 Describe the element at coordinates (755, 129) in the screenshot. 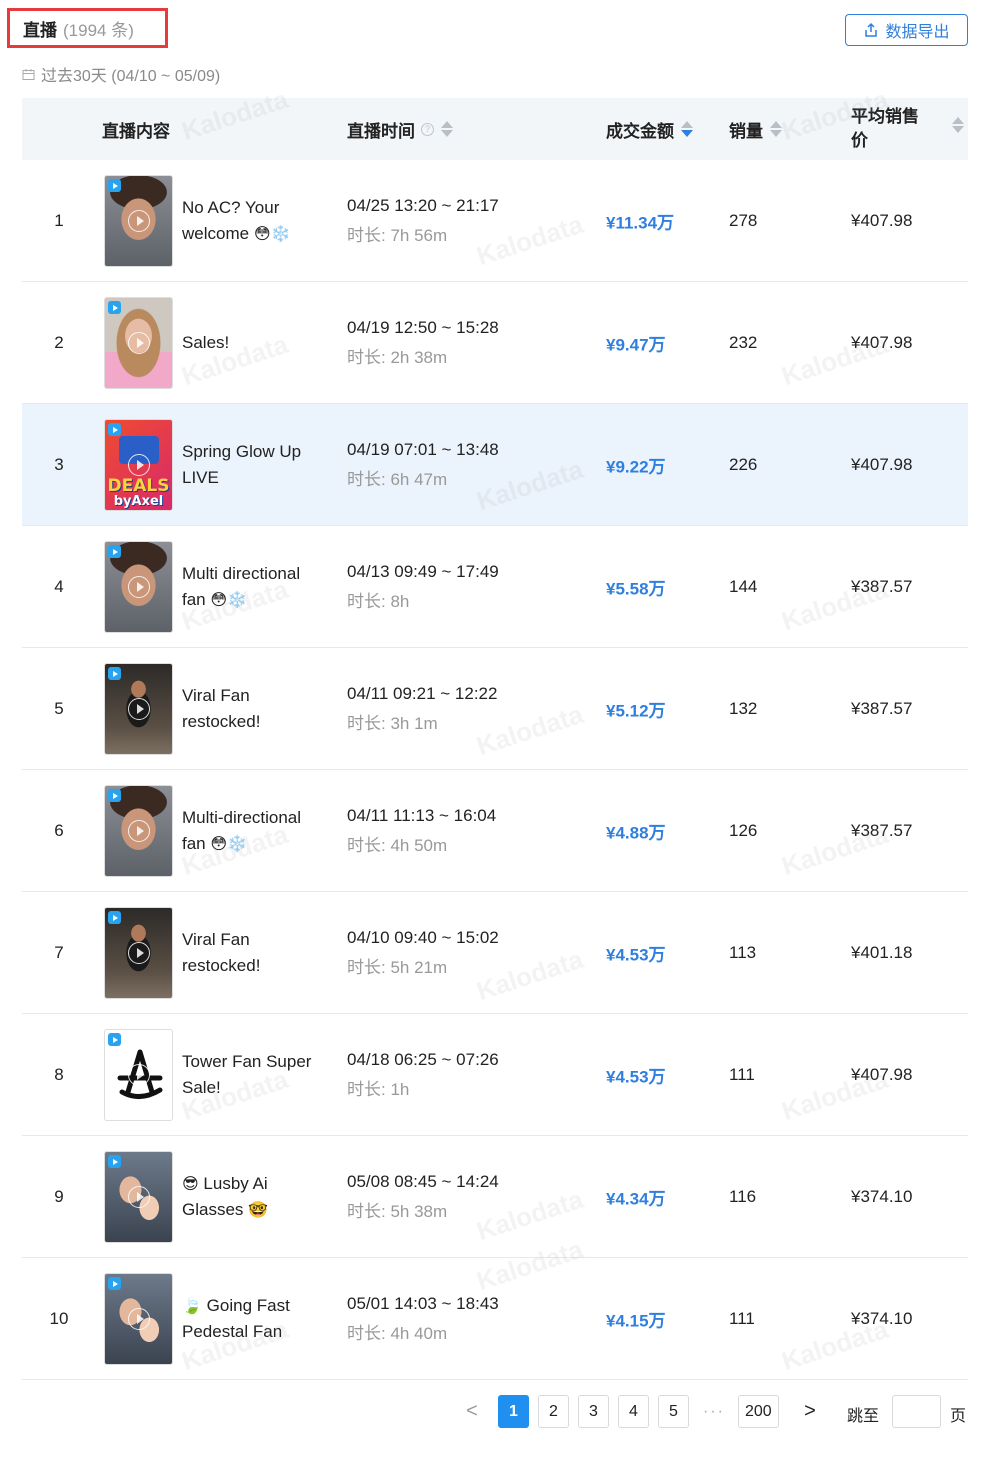

I see `column-header-sales: 销量` at that location.